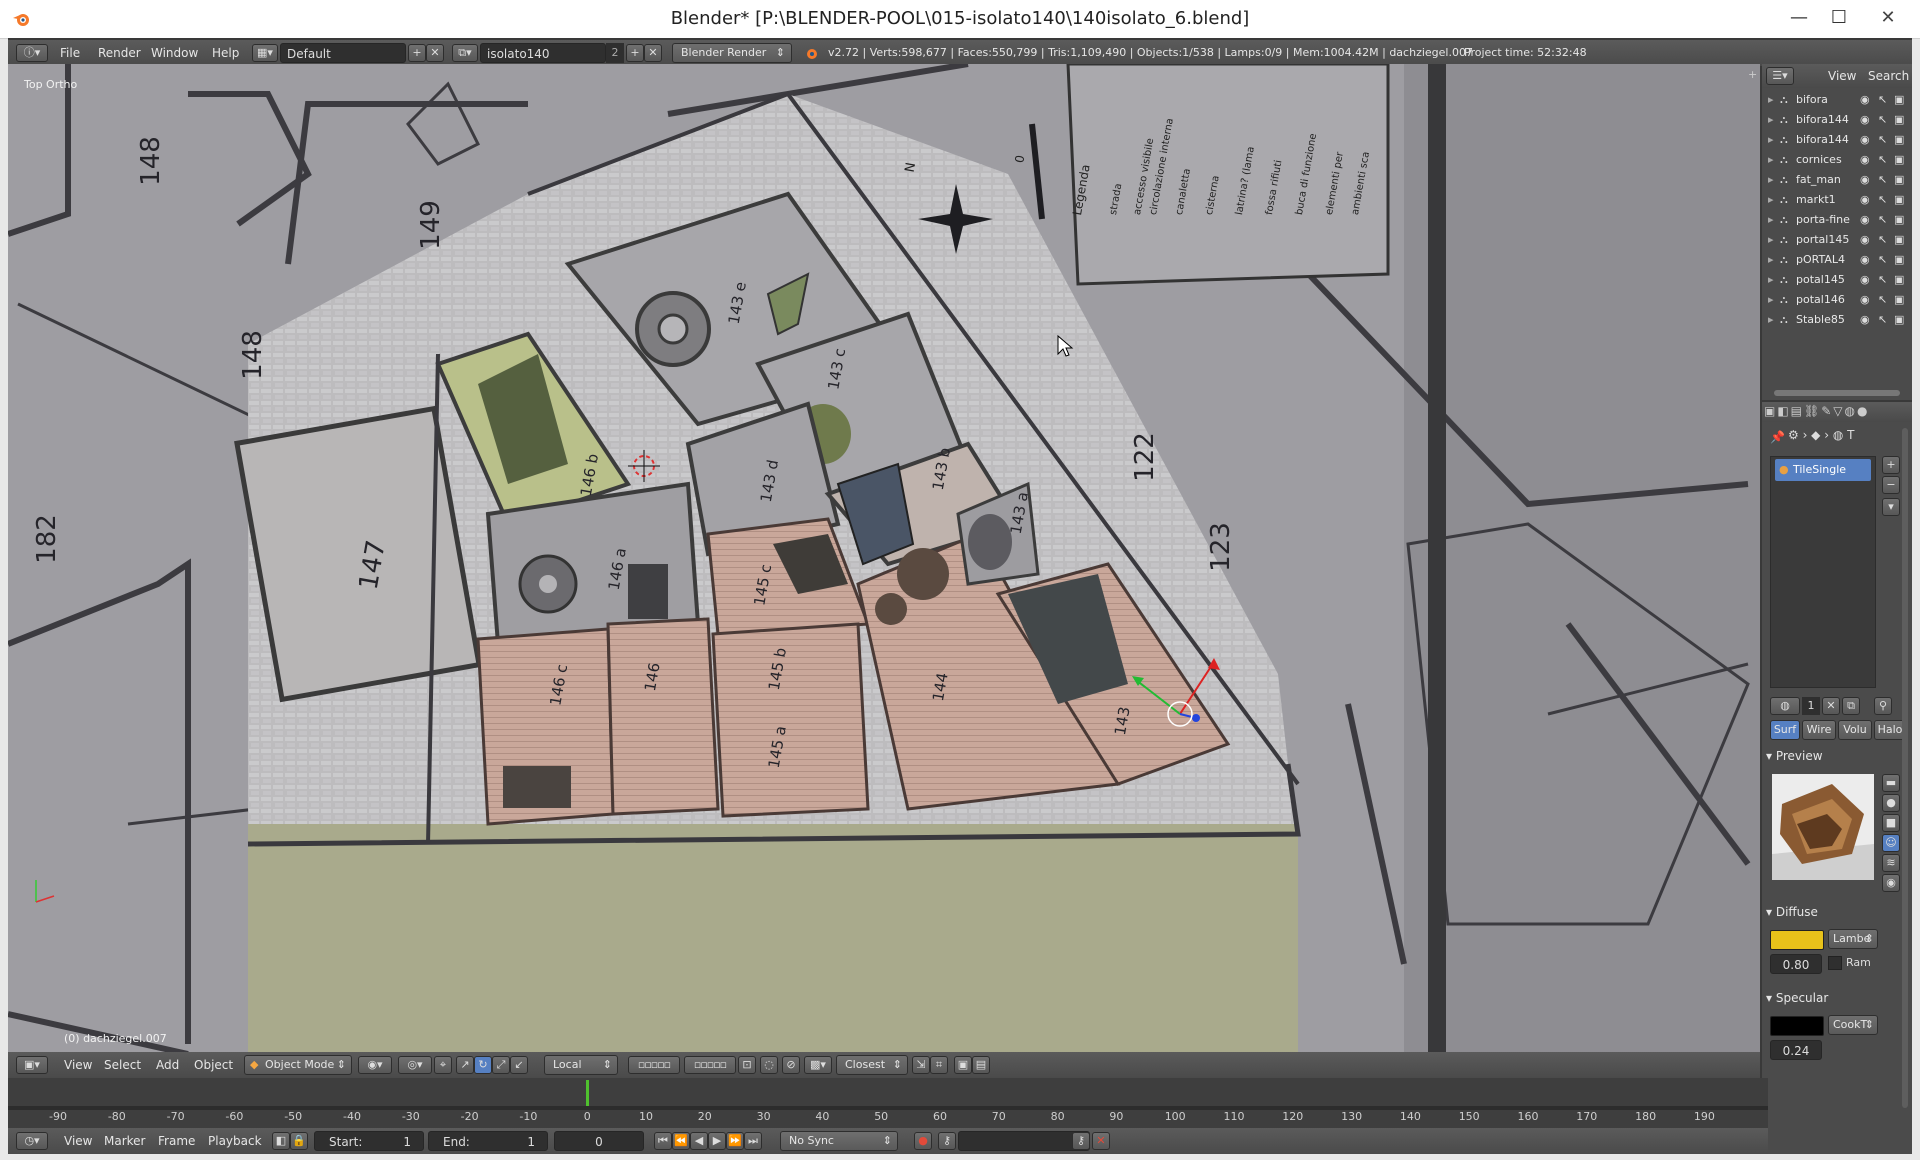 This screenshot has height=1160, width=1920. Describe the element at coordinates (1891, 883) in the screenshot. I see `preview-world-icon: ◉` at that location.